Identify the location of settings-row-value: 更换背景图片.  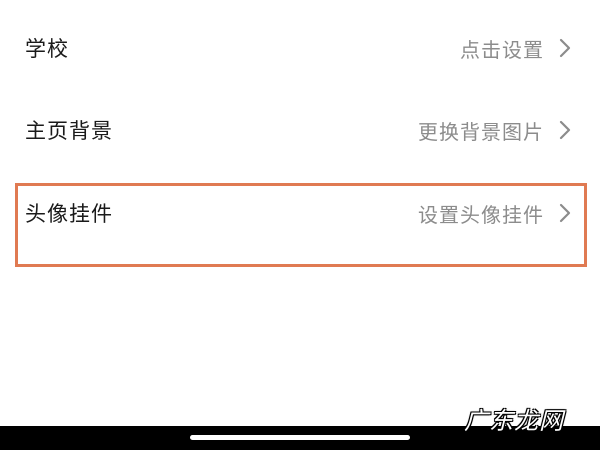
(481, 131).